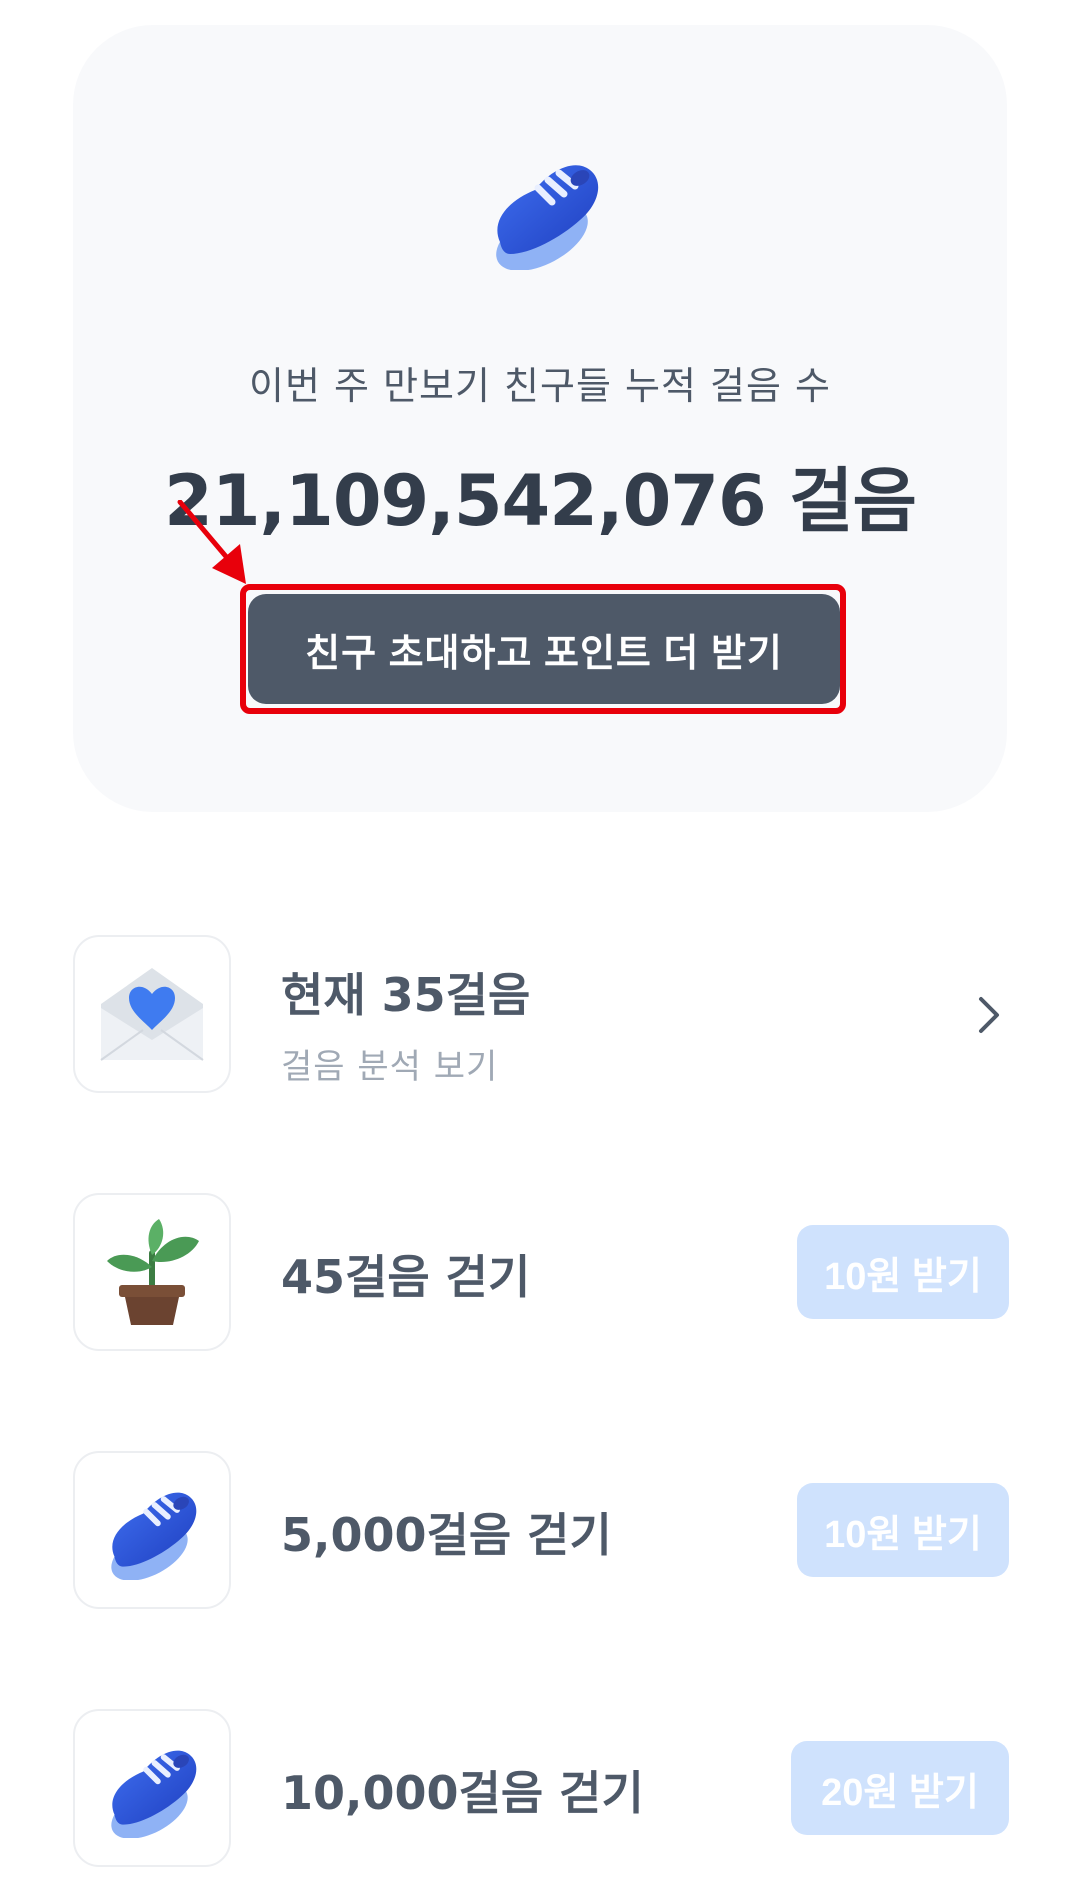 Image resolution: width=1080 pixels, height=1878 pixels. I want to click on claim-reward-button: 20원 받기, so click(900, 1788).